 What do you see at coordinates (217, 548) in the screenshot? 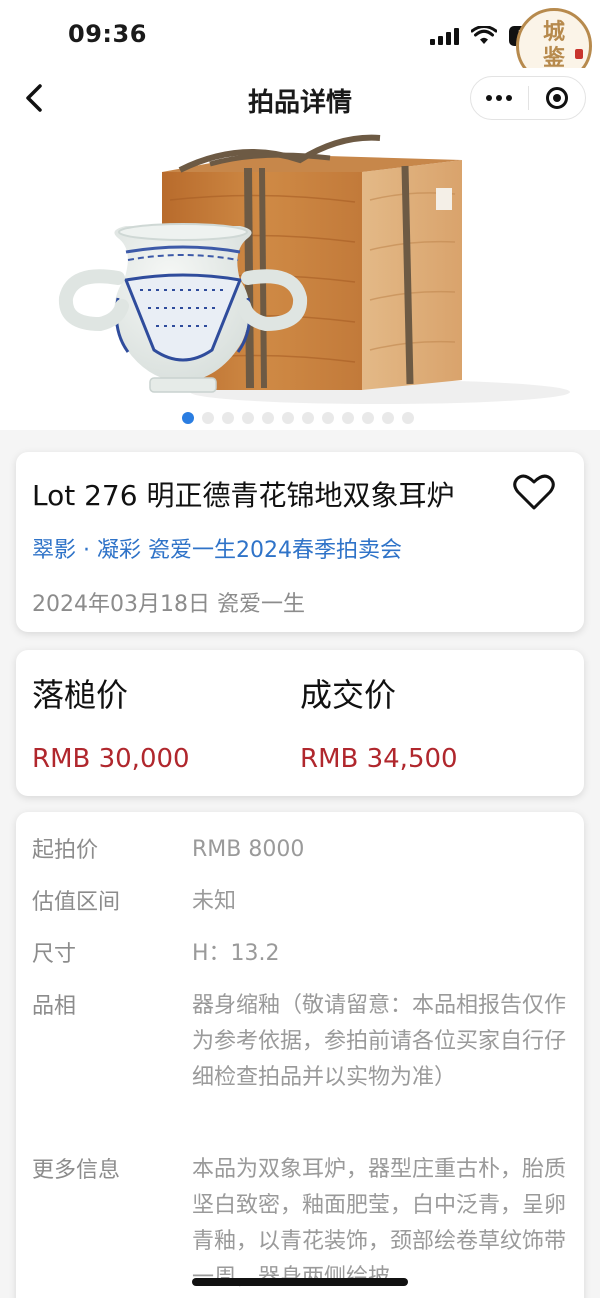
I see `auction-link: 翠影 · 凝彩 瓷爱一生2024春季拍卖会` at bounding box center [217, 548].